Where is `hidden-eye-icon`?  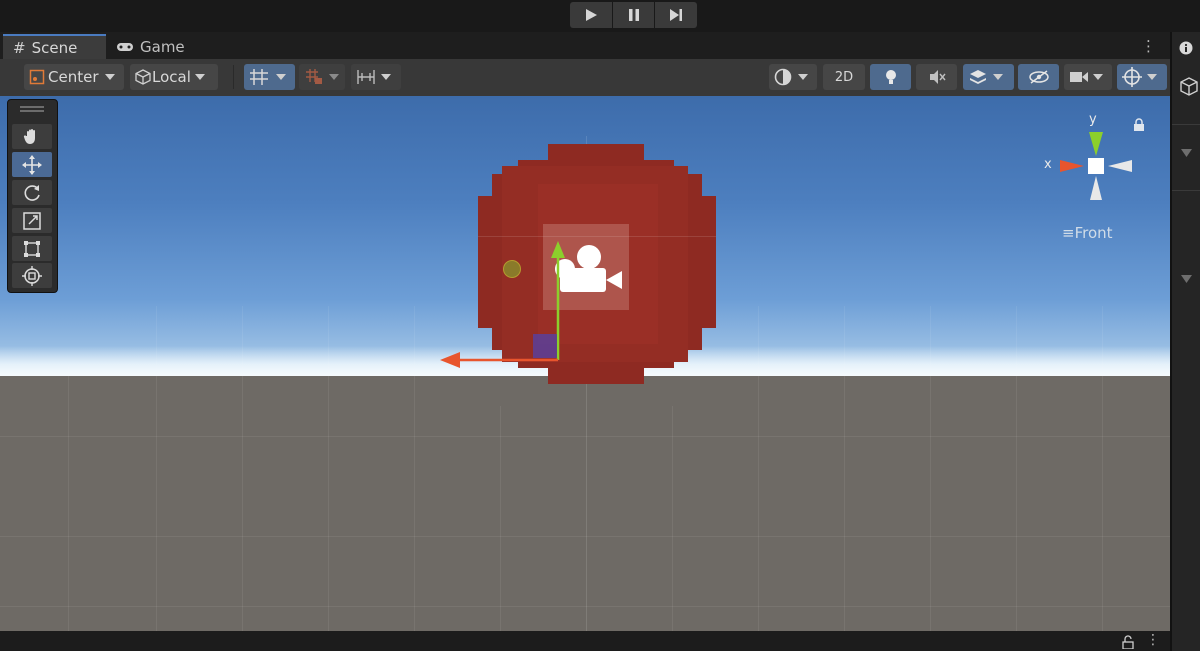
hidden-eye-icon is located at coordinates (1038, 77).